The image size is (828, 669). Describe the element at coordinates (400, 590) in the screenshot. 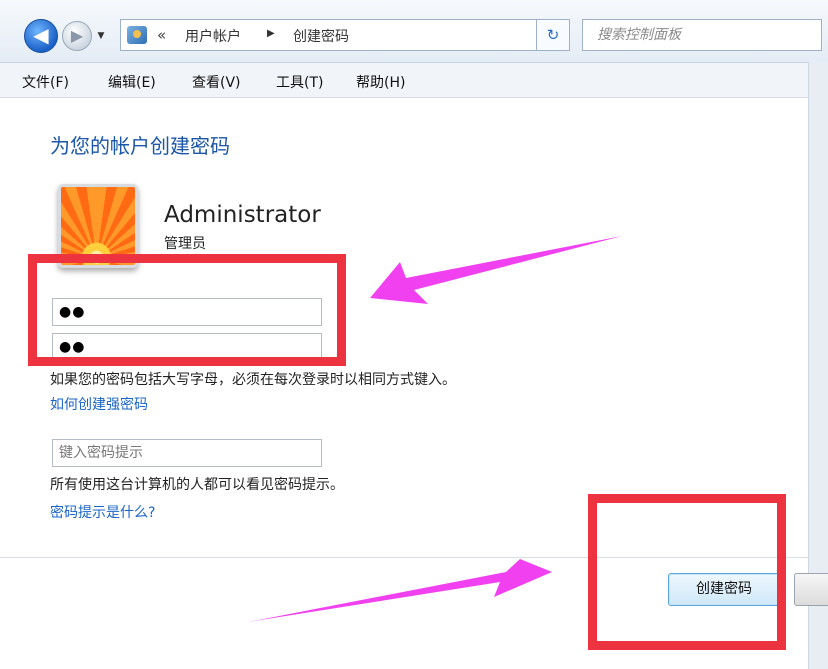

I see `arrow-to-create-button` at that location.